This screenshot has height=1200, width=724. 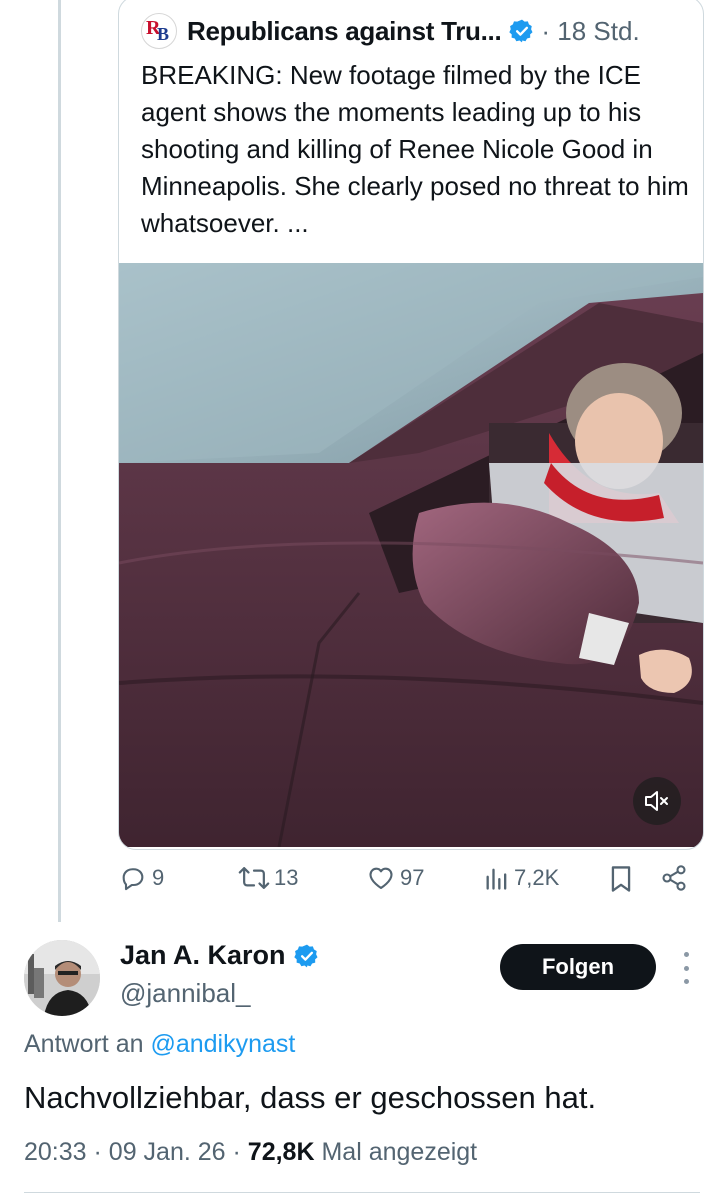 What do you see at coordinates (286, 877) in the screenshot?
I see `repost-count: 13` at bounding box center [286, 877].